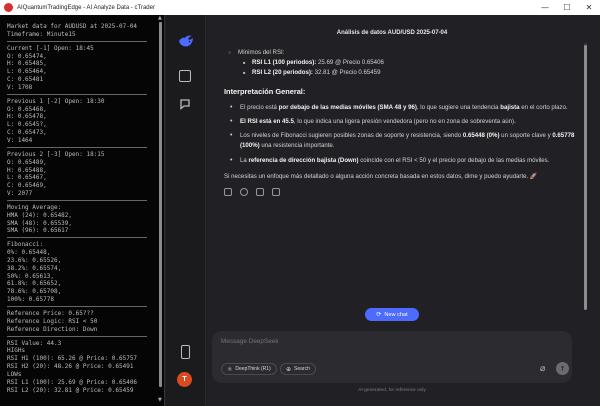  What do you see at coordinates (27, 133) in the screenshot?
I see `market-data-line: C: 0.65473,` at bounding box center [27, 133].